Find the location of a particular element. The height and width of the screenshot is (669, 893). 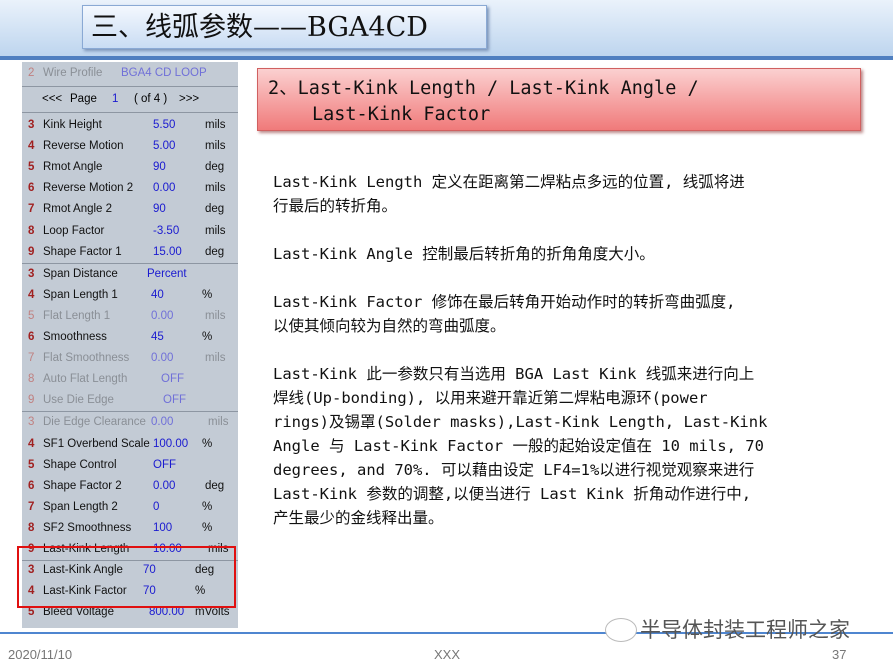

parameter-row: 3 Span Distance Percent is located at coordinates (130, 274).